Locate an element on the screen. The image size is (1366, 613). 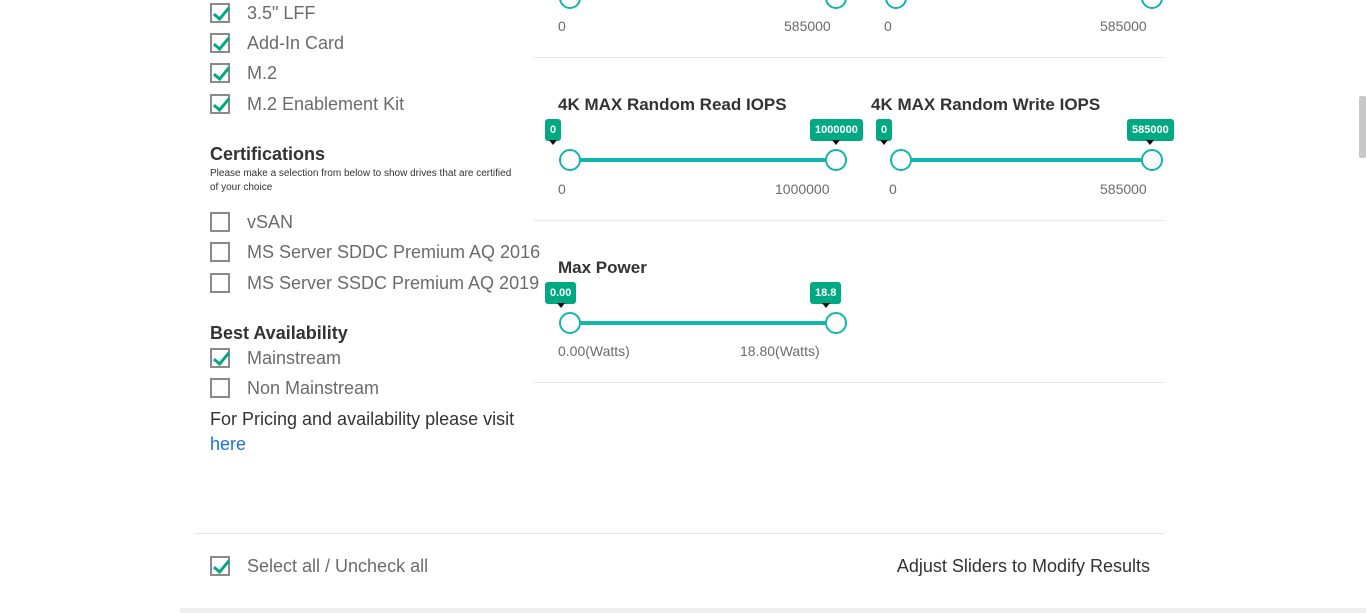
write-iops-handle-low is located at coordinates (901, 160).